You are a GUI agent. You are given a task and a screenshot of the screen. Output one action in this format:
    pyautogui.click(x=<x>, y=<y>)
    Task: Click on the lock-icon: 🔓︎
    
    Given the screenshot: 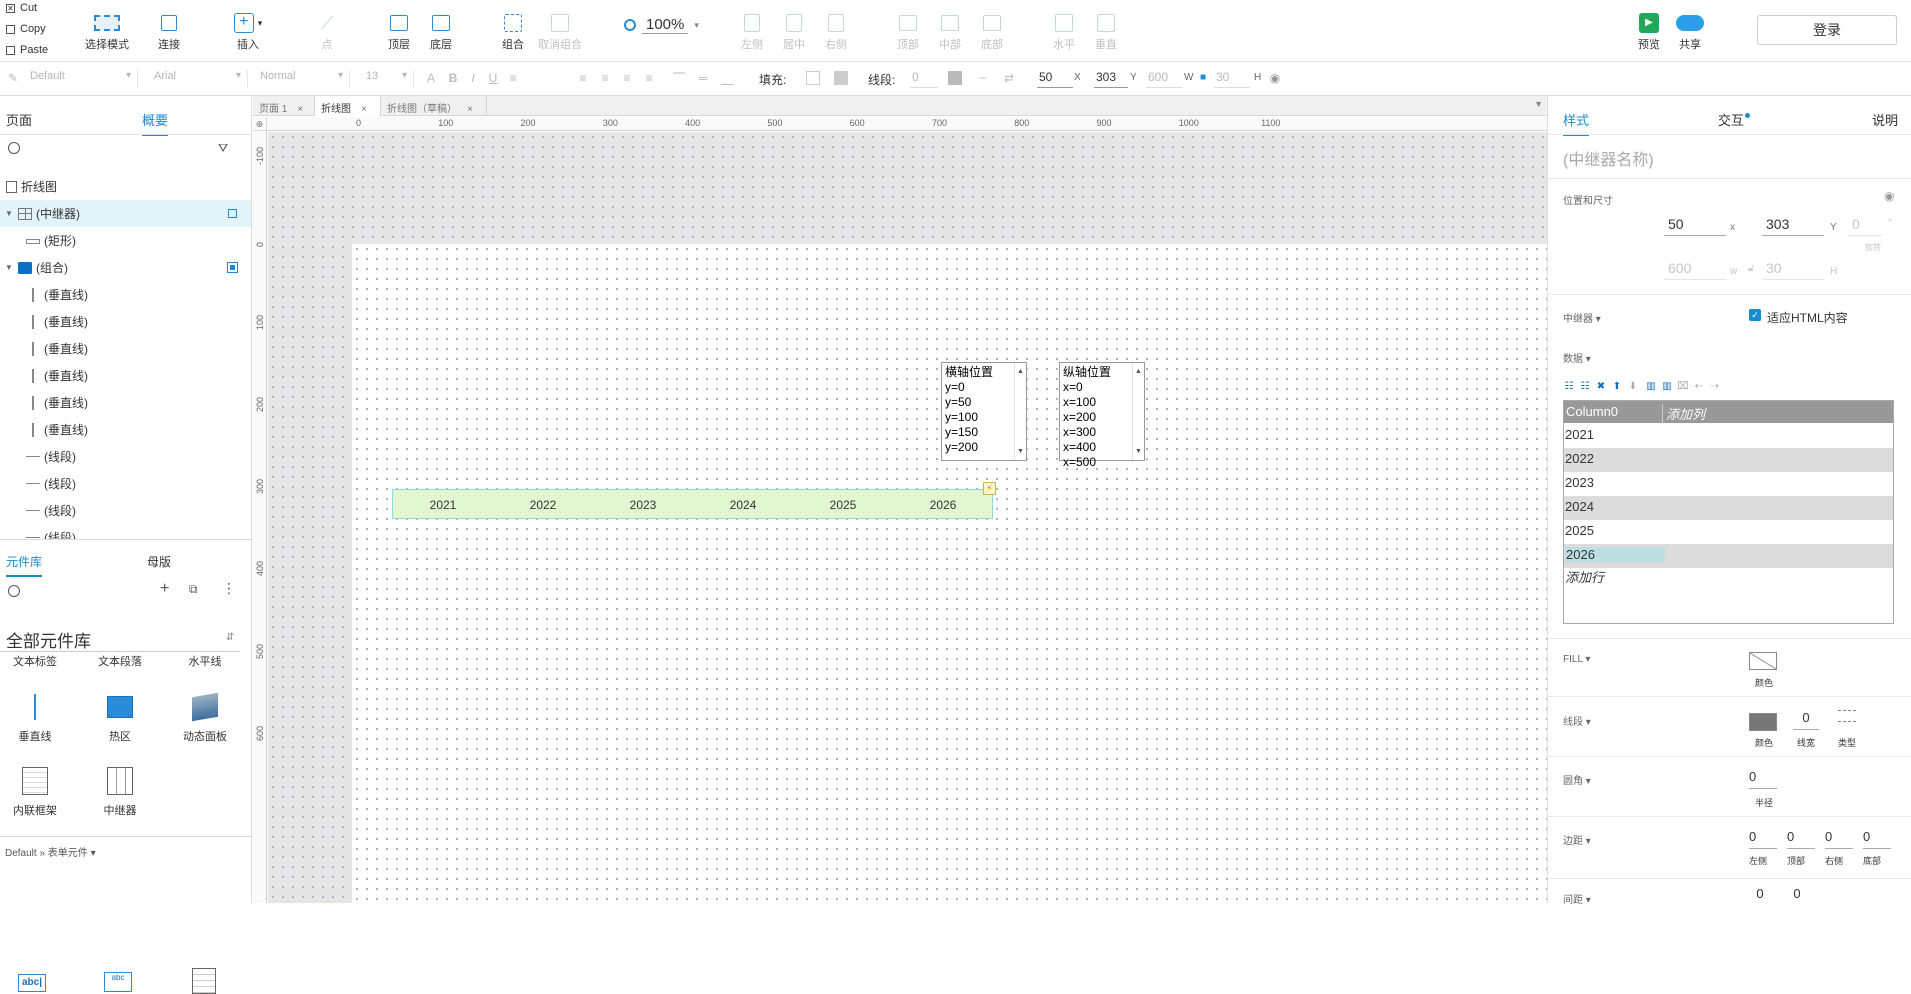 What is the action you would take?
    pyautogui.click(x=1751, y=268)
    